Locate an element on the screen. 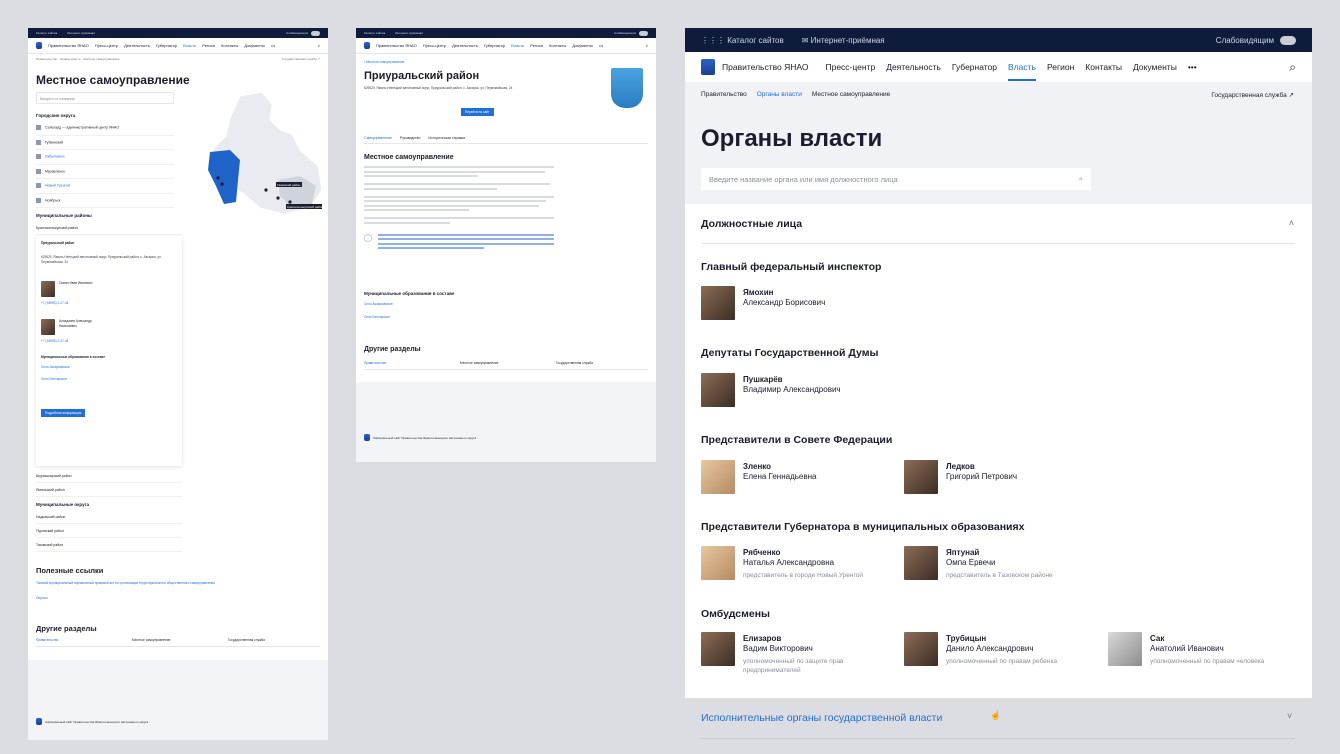 The image size is (1340, 754). reception-link: ✉ Интернет-приёмная is located at coordinates (843, 40).